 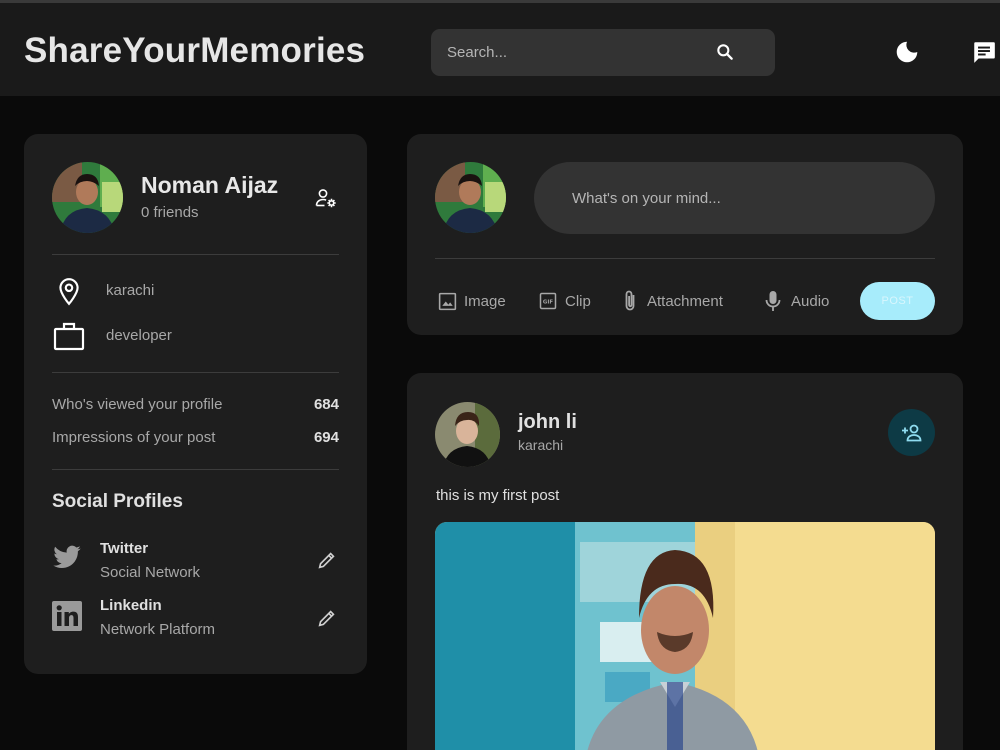 I want to click on person-add-icon, so click(x=912, y=434).